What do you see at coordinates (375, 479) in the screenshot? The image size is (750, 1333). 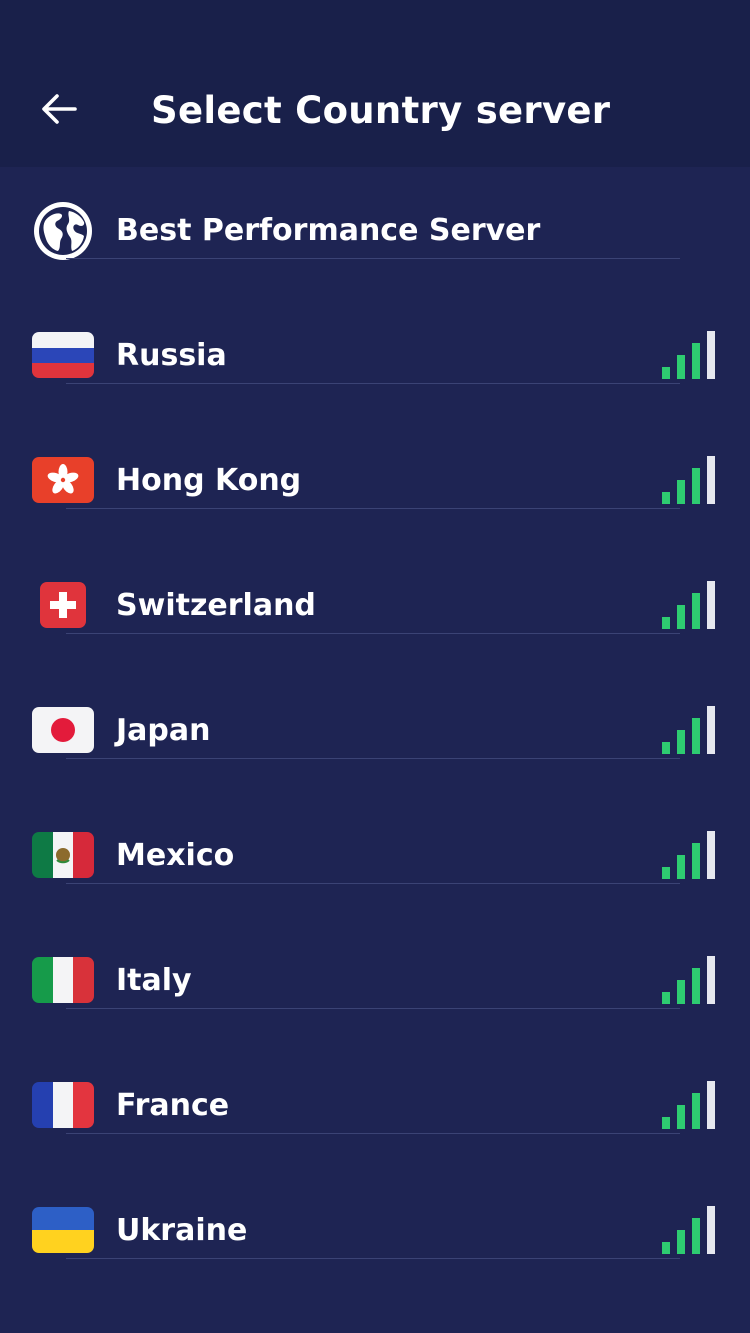 I see `country-item-hong-kong: Hong Kong` at bounding box center [375, 479].